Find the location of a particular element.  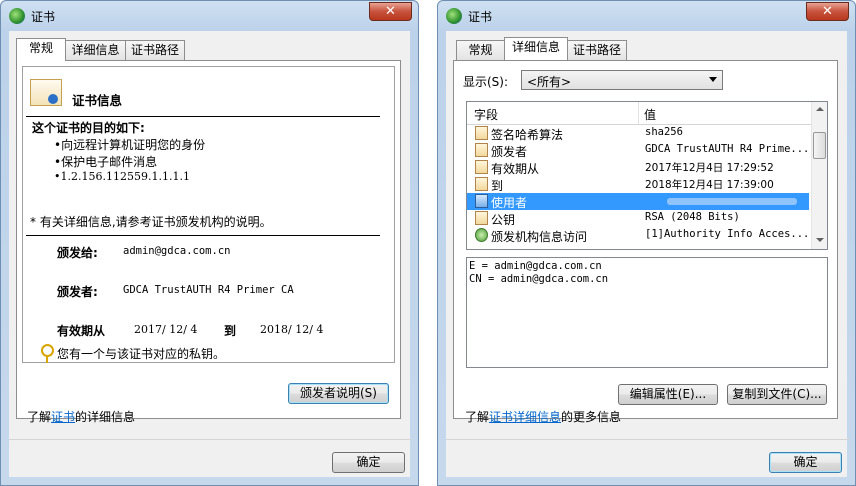

learn-link-certificate-details: 证书详细信息 is located at coordinates (525, 417).